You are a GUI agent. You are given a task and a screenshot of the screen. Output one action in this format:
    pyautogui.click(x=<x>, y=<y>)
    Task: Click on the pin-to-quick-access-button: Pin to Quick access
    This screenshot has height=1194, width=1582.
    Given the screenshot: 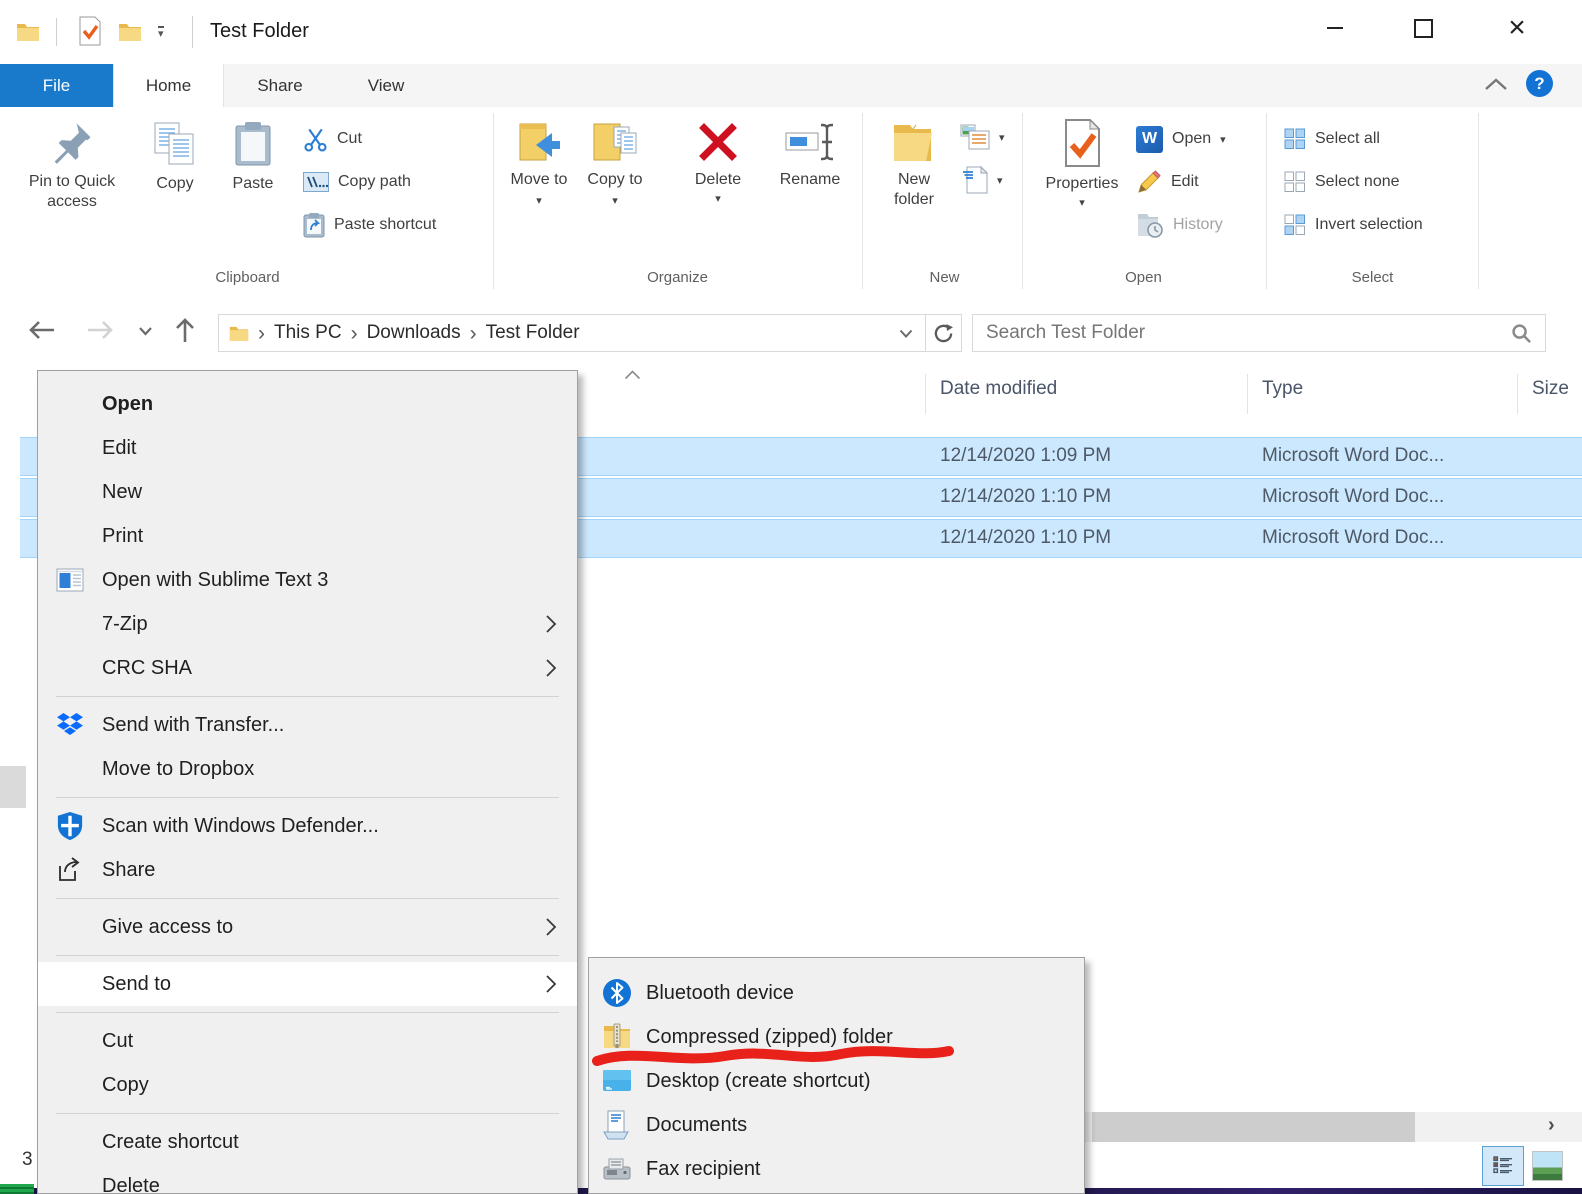 What is the action you would take?
    pyautogui.click(x=72, y=166)
    